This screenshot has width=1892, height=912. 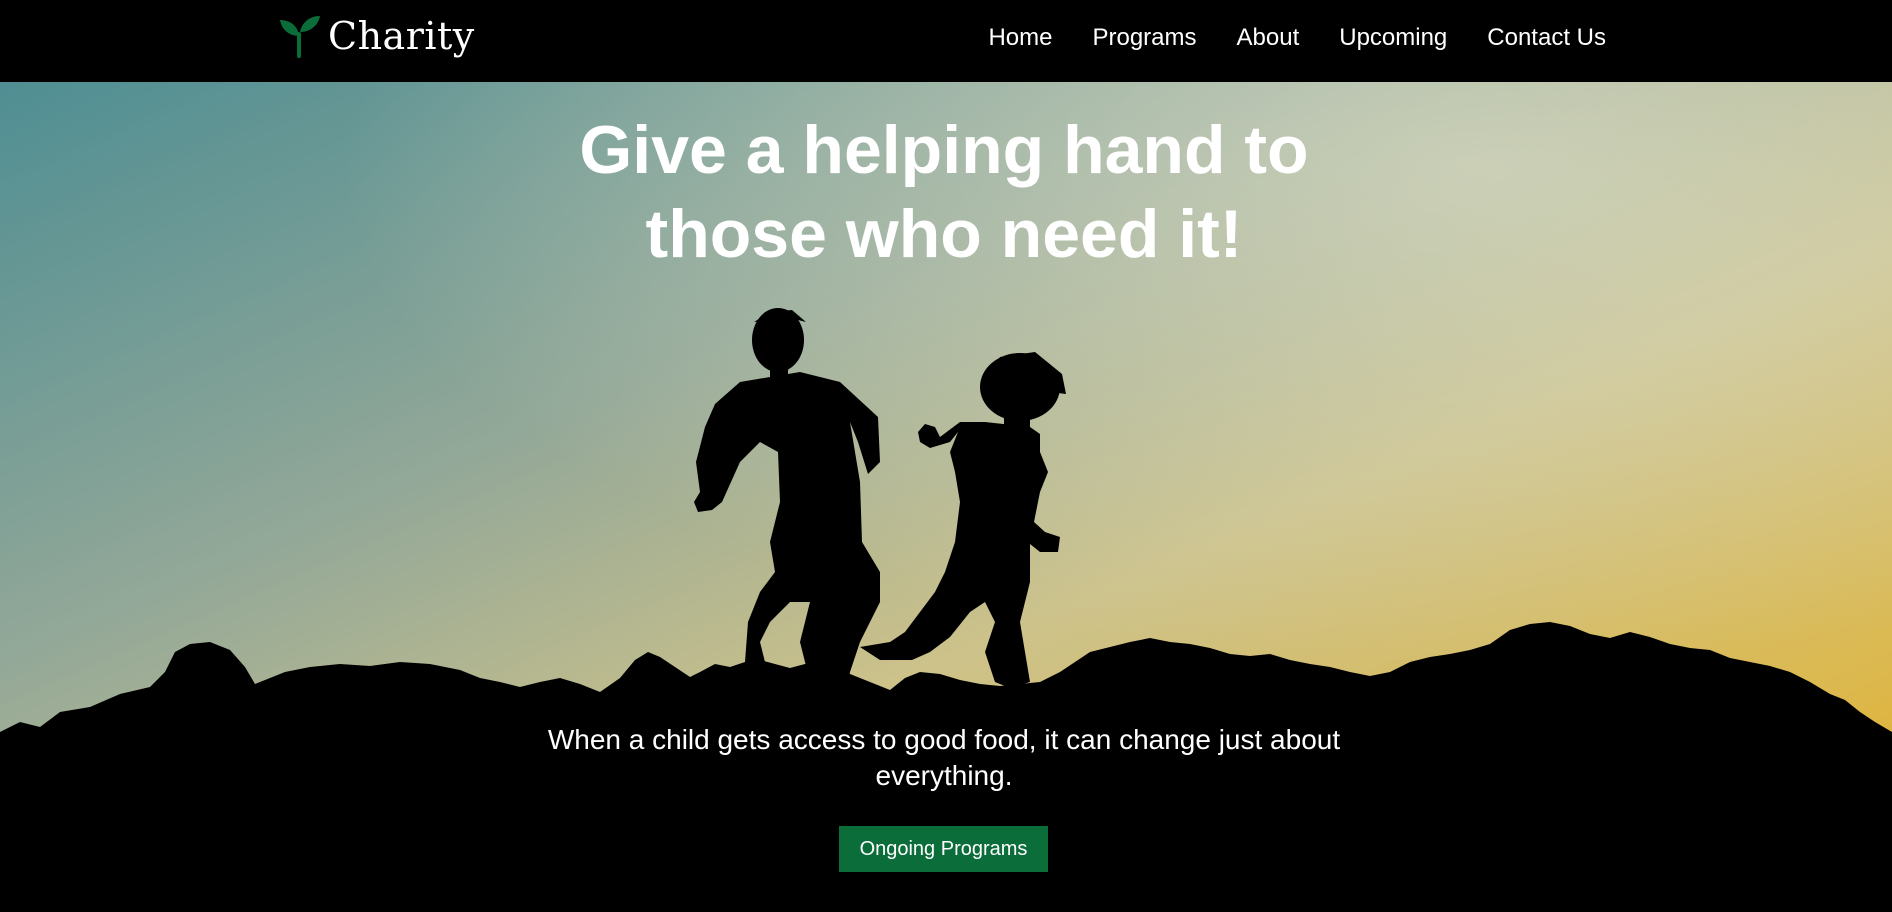 What do you see at coordinates (943, 849) in the screenshot?
I see `ongoing-programs-button: Ongoing Programs` at bounding box center [943, 849].